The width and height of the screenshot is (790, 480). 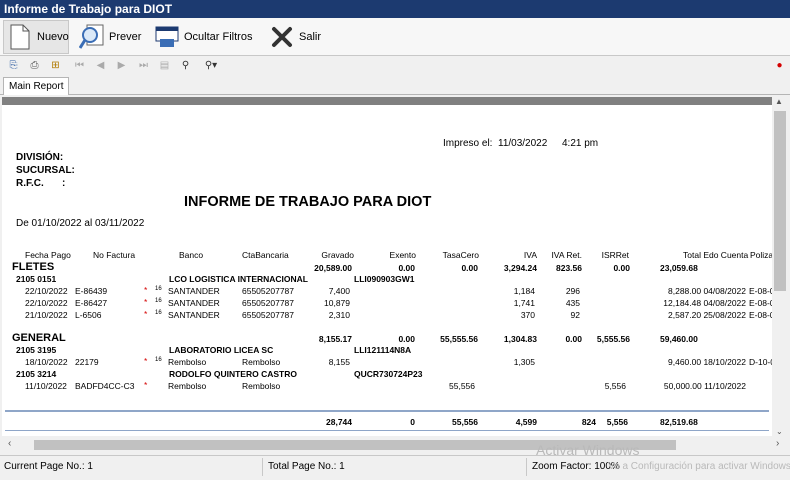 I want to click on scroll-right-icon: ›, so click(x=777, y=443).